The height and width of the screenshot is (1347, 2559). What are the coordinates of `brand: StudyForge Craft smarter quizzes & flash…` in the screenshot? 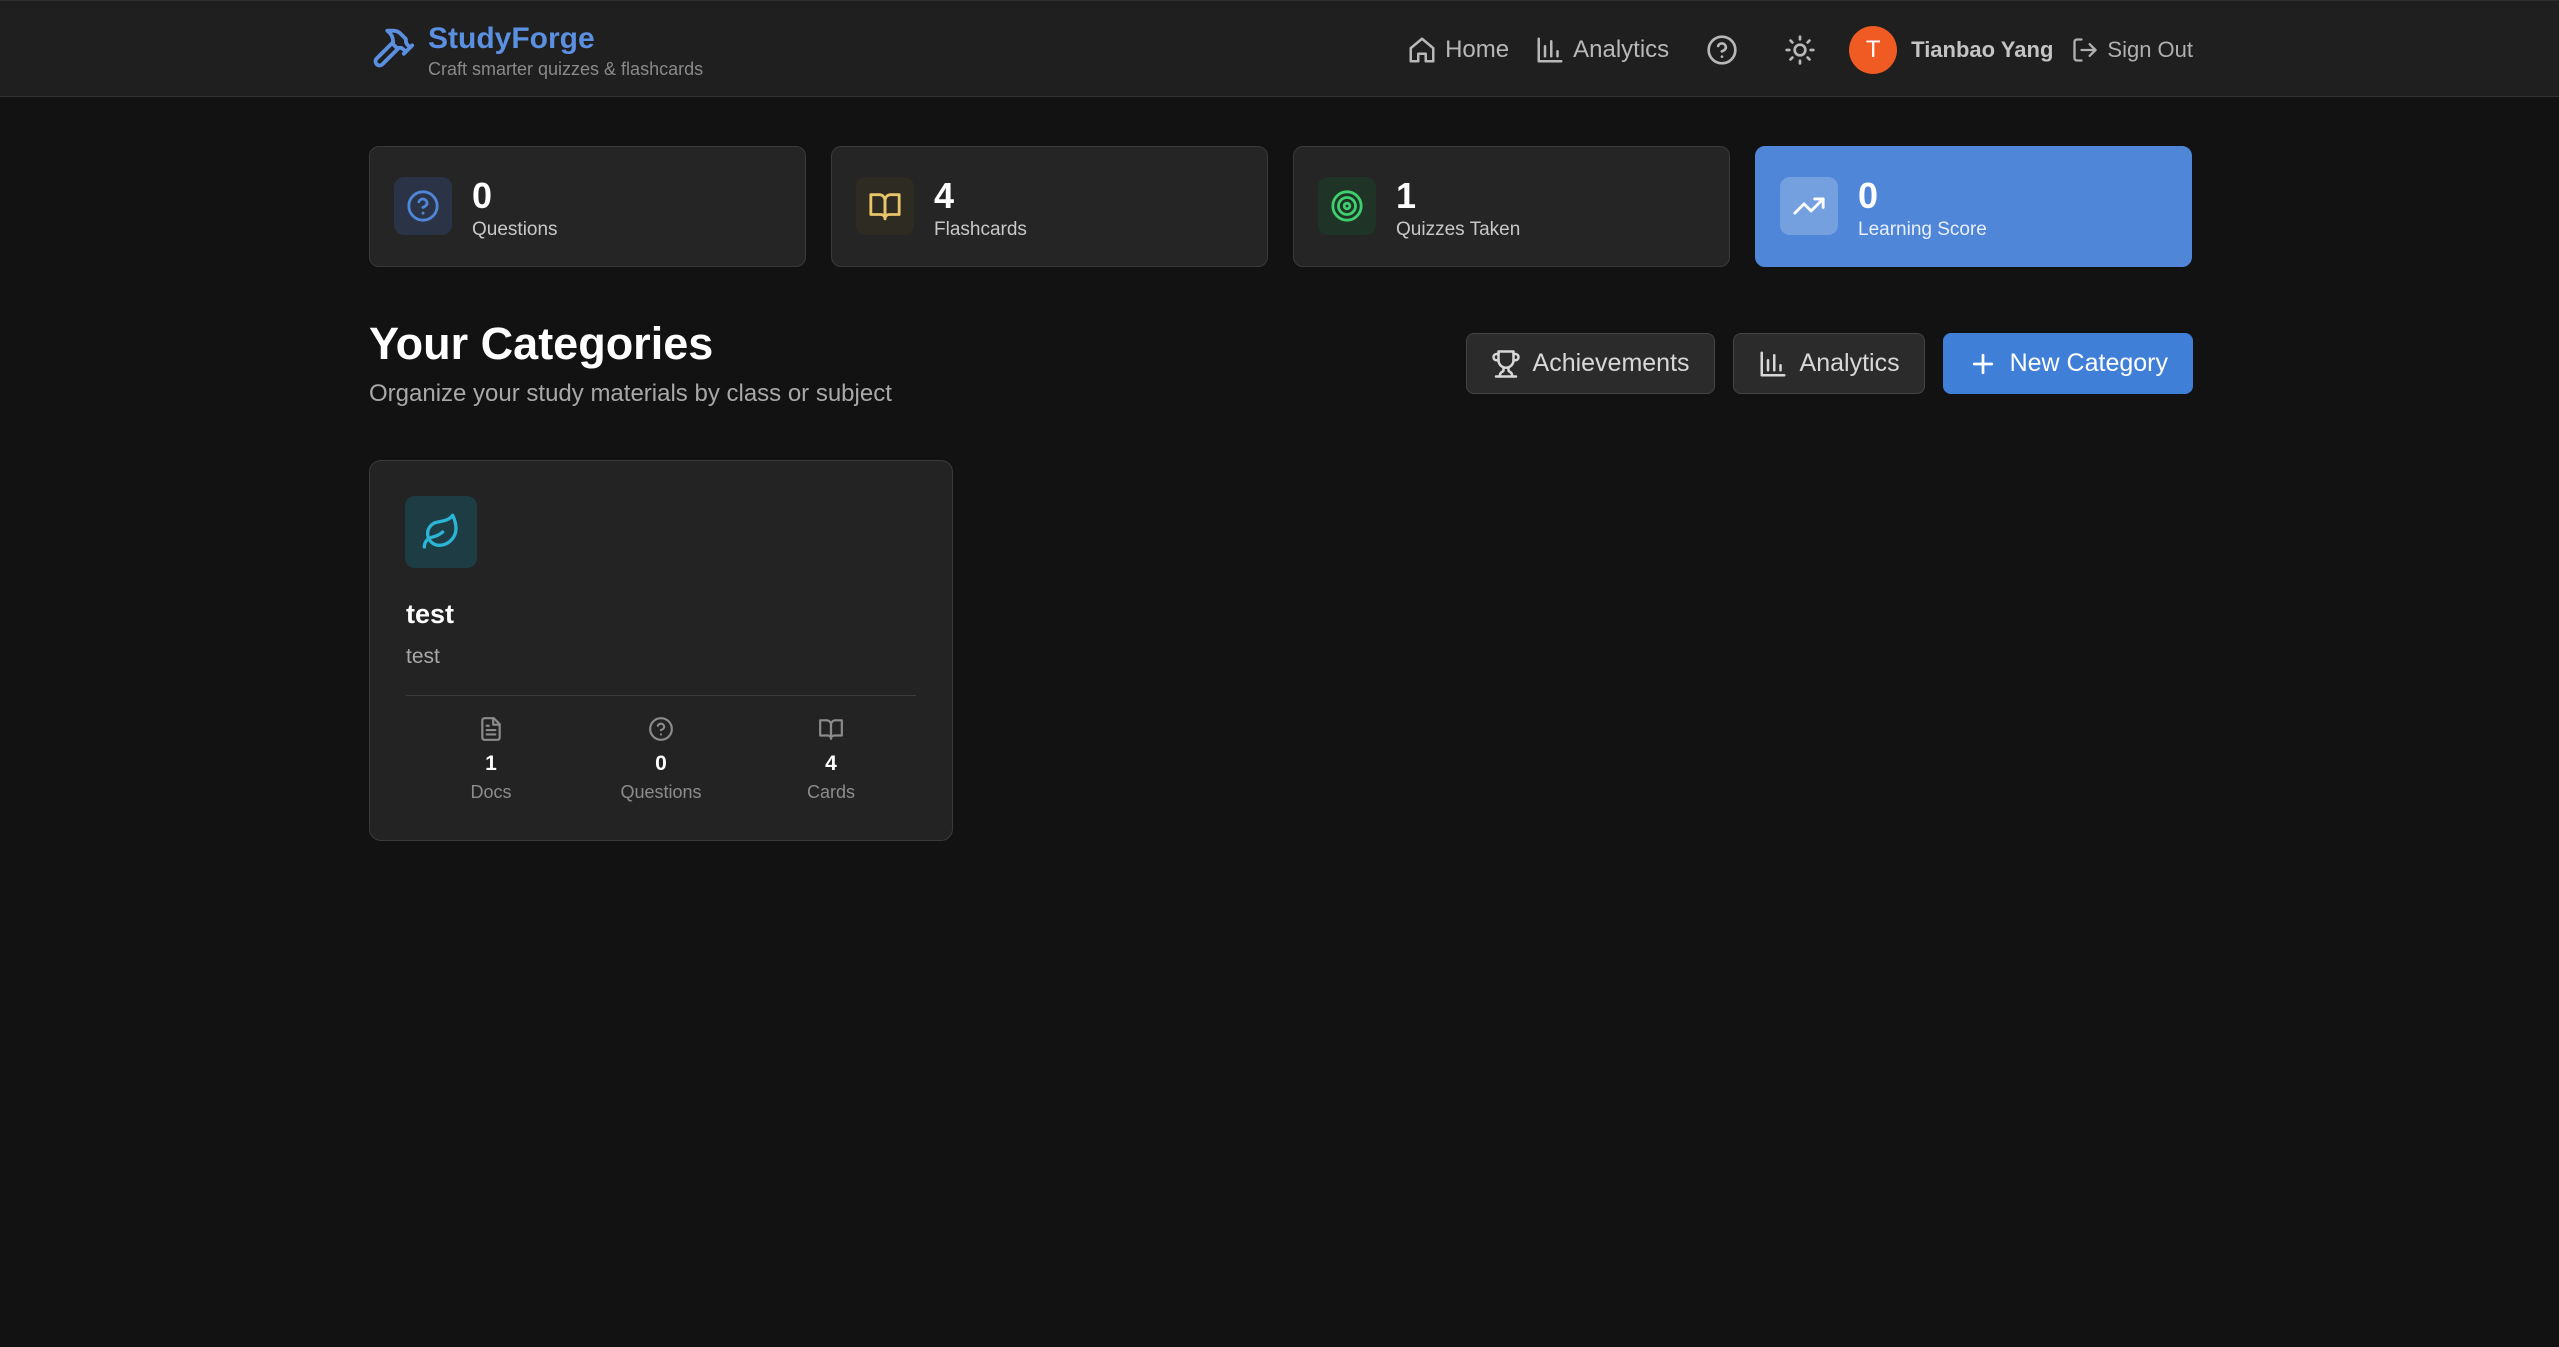 It's located at (536, 51).